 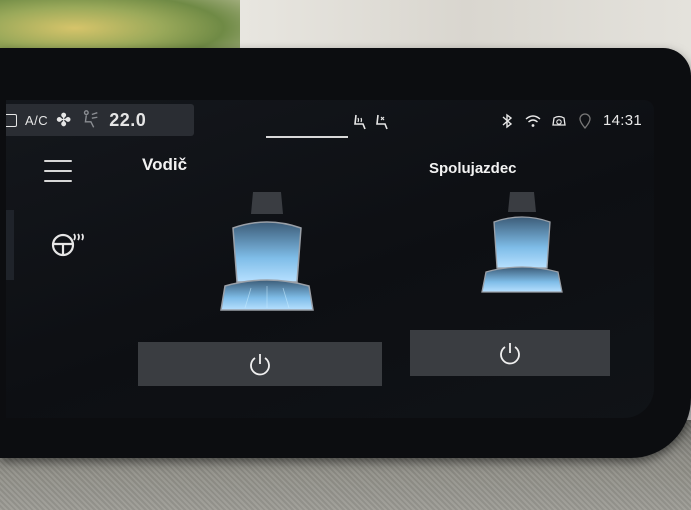 I want to click on clock: 14:31, so click(x=622, y=120).